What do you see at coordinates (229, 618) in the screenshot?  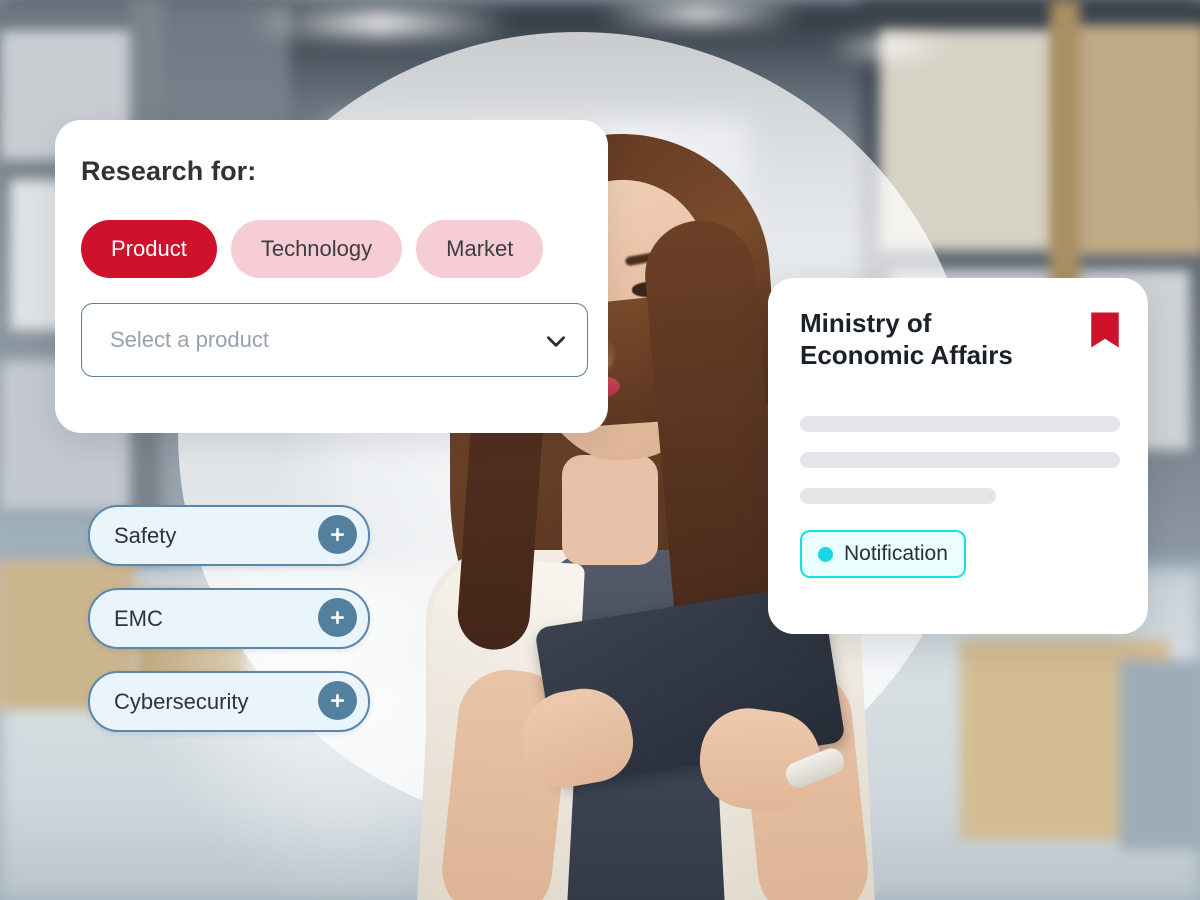 I see `scope-pill-emc: EMC` at bounding box center [229, 618].